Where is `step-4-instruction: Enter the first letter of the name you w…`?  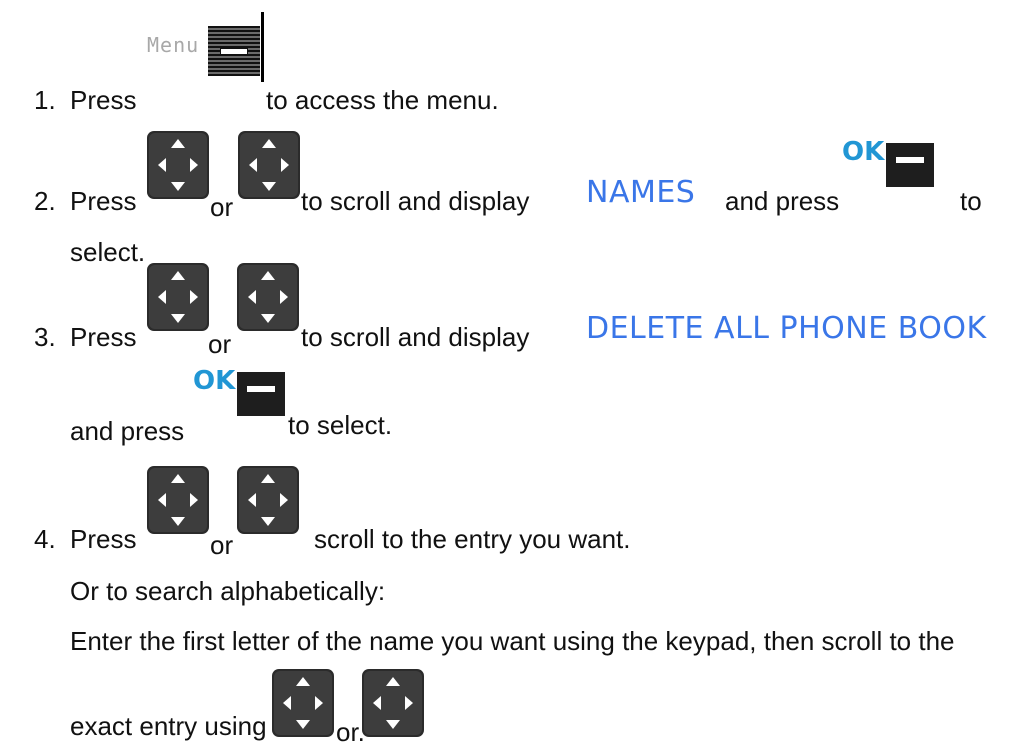 step-4-instruction: Enter the first letter of the name you w… is located at coordinates (512, 641).